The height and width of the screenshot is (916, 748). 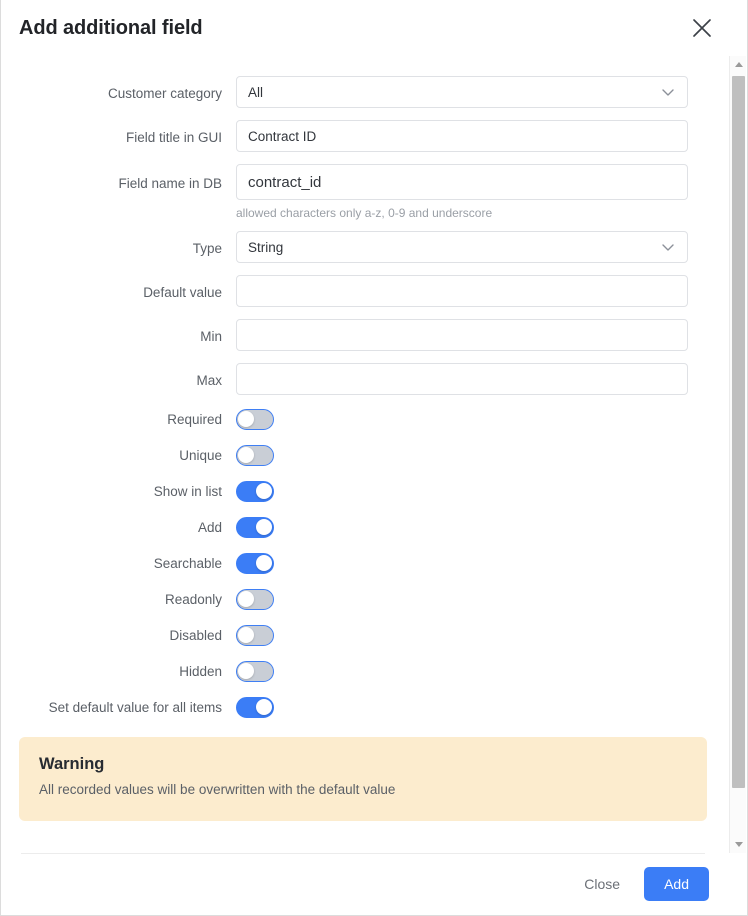 What do you see at coordinates (602, 884) in the screenshot?
I see `close-button: Close` at bounding box center [602, 884].